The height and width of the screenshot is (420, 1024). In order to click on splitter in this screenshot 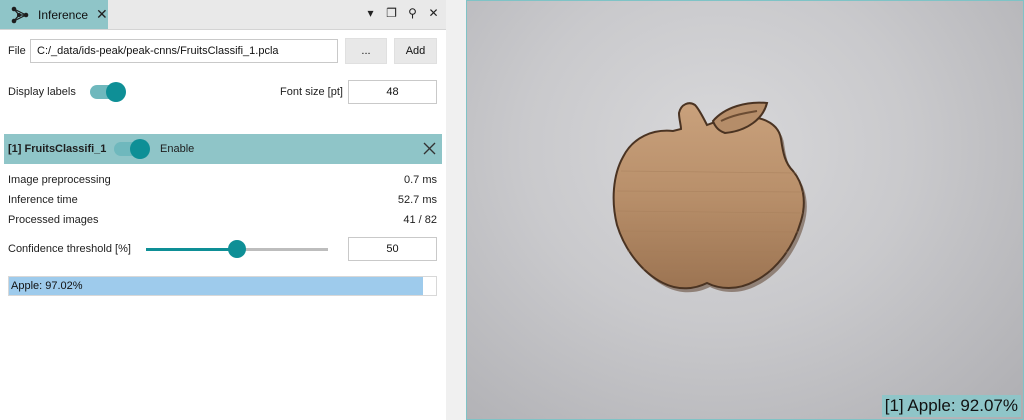, I will do `click(456, 210)`.